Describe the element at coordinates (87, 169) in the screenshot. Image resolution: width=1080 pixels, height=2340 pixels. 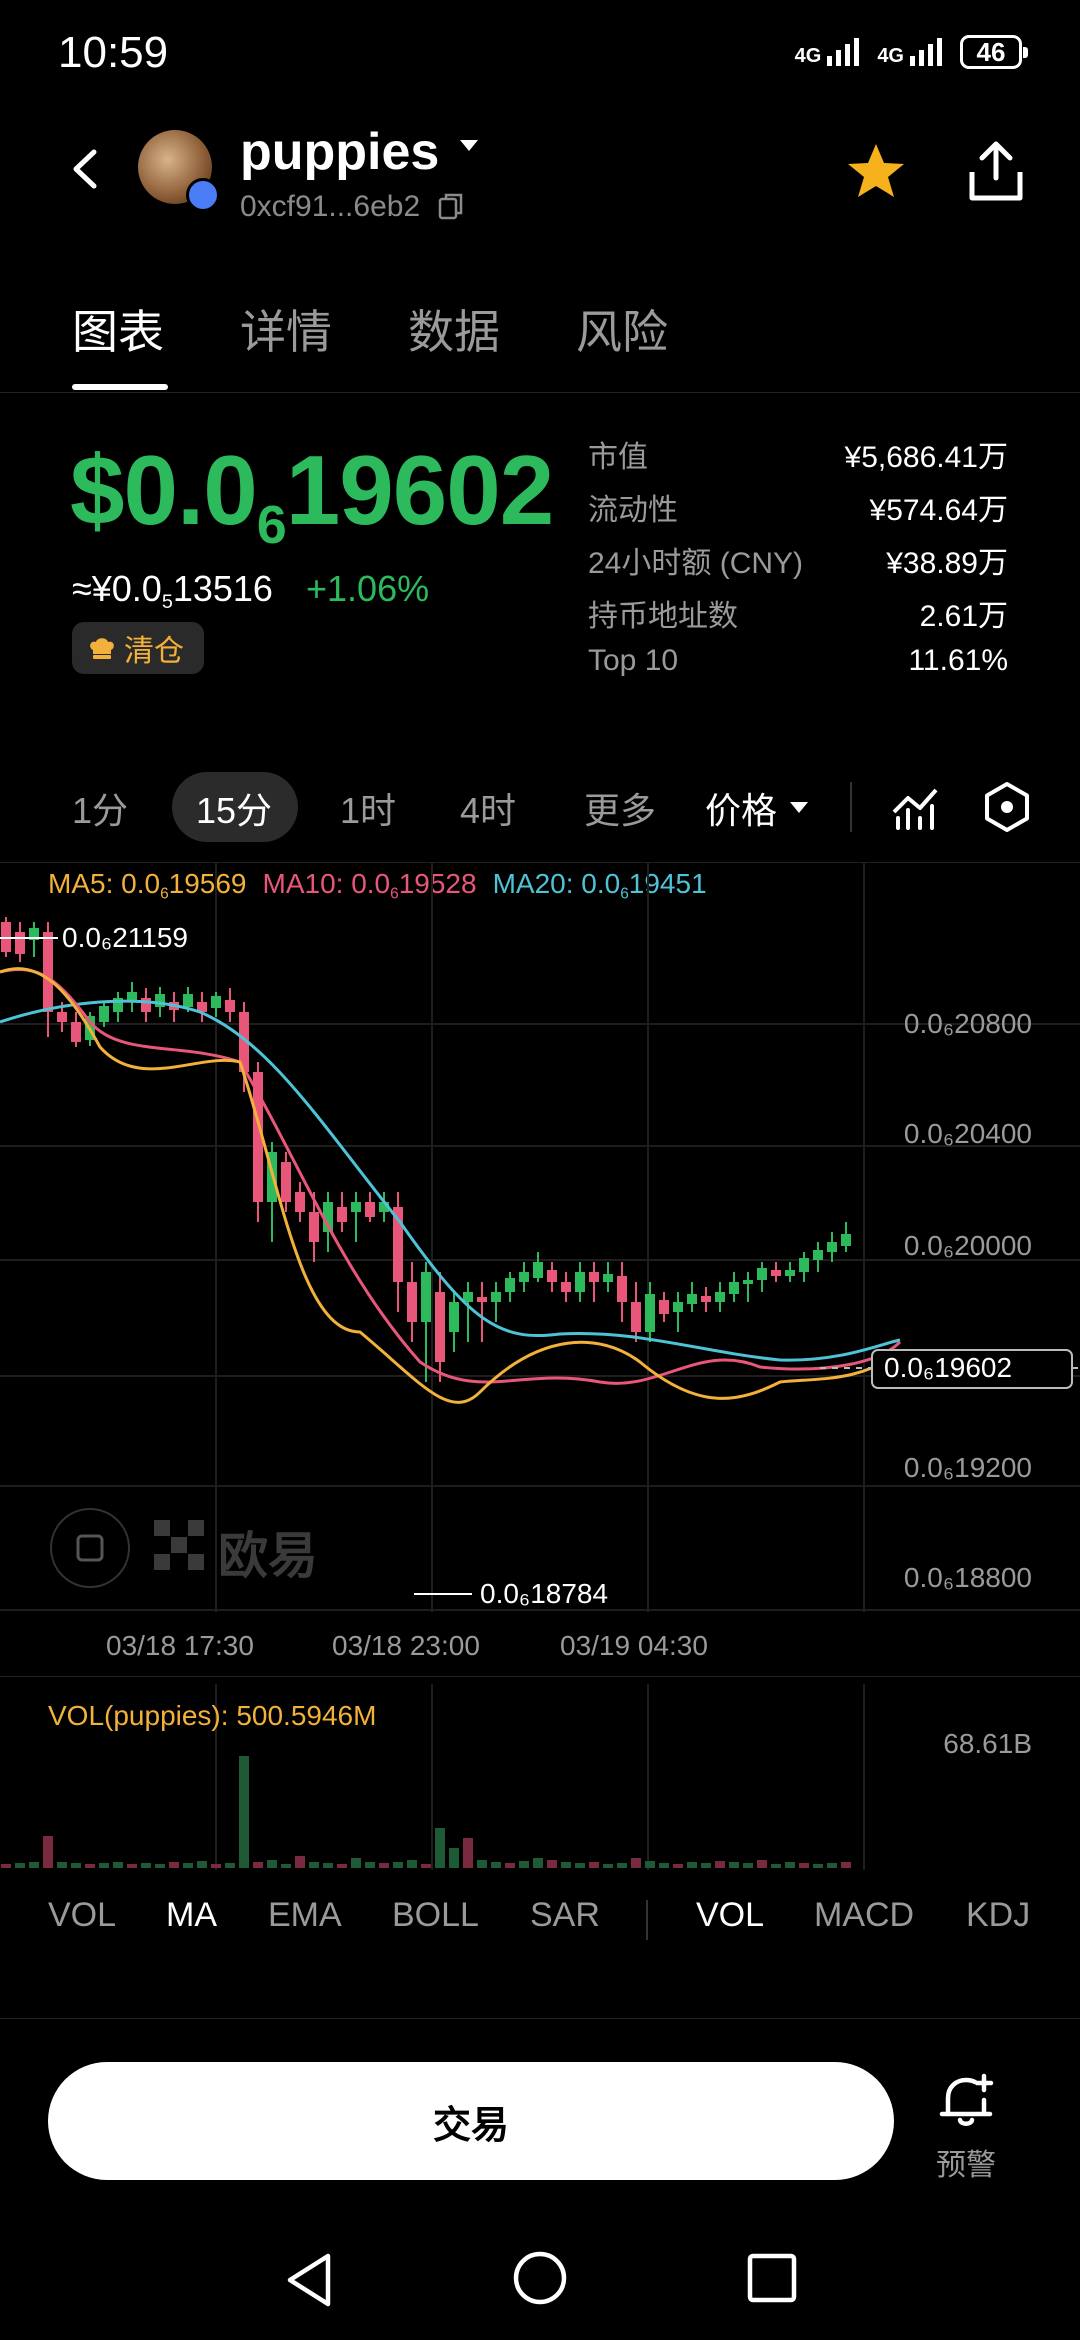
I see `back-arrow-icon` at that location.